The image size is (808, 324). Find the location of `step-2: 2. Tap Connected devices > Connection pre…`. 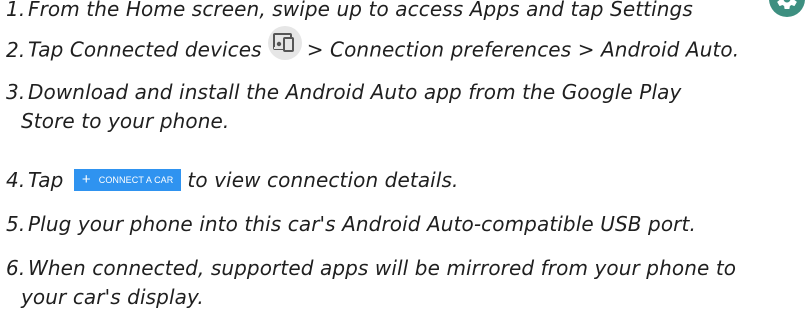

step-2: 2. Tap Connected devices > Connection pre… is located at coordinates (406, 47).